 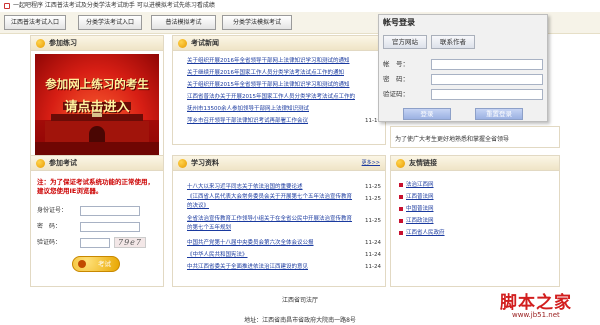 I want to click on study-more-link: 更多>>, so click(x=371, y=163).